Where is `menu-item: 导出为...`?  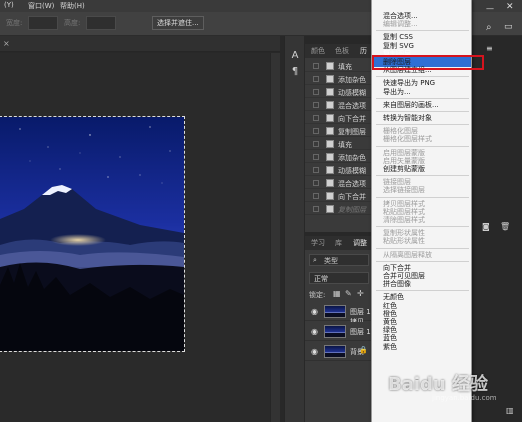 menu-item: 导出为... is located at coordinates (397, 92).